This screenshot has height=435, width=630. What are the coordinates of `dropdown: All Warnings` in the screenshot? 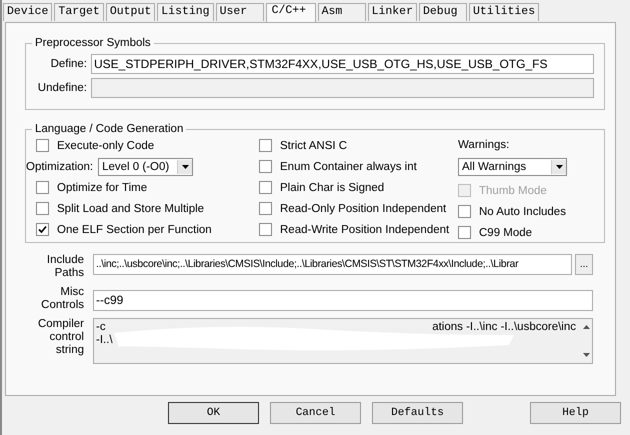 It's located at (512, 167).